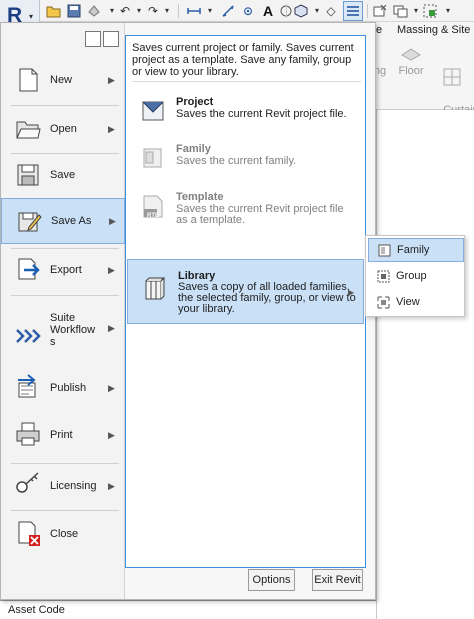 Image resolution: width=474 pixels, height=619 pixels. Describe the element at coordinates (194, 11) in the screenshot. I see `measure-icon` at that location.